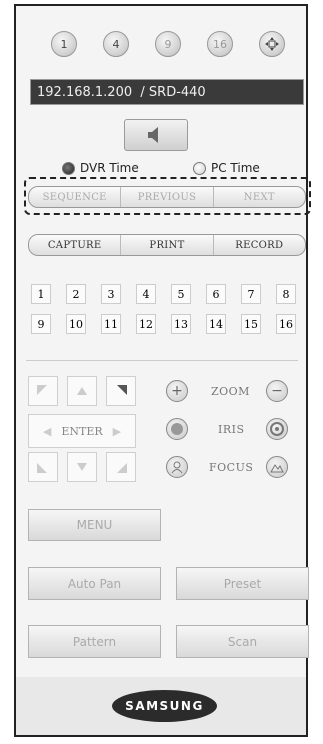 The image size is (323, 744). What do you see at coordinates (199, 168) in the screenshot?
I see `pc-time-radio-dot` at bounding box center [199, 168].